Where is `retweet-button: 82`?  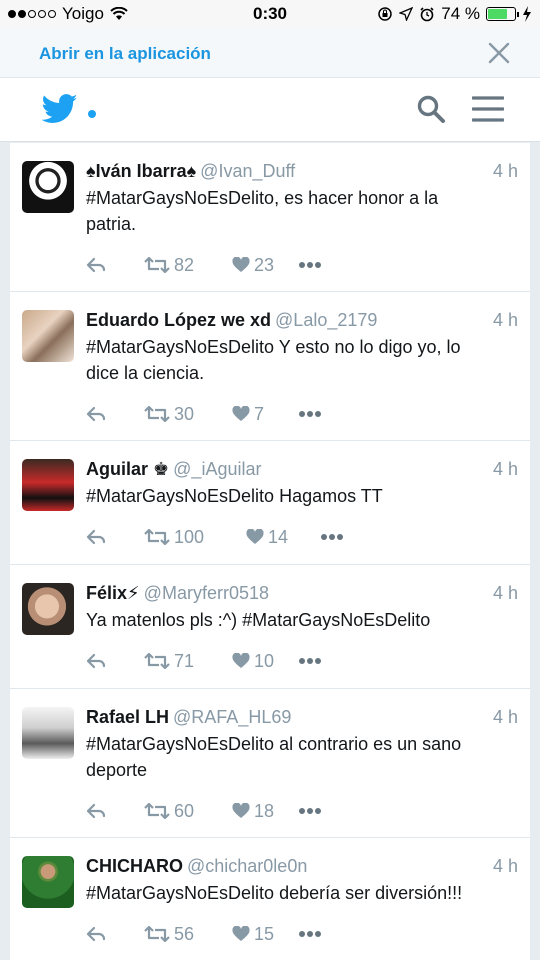 retweet-button: 82 is located at coordinates (169, 265).